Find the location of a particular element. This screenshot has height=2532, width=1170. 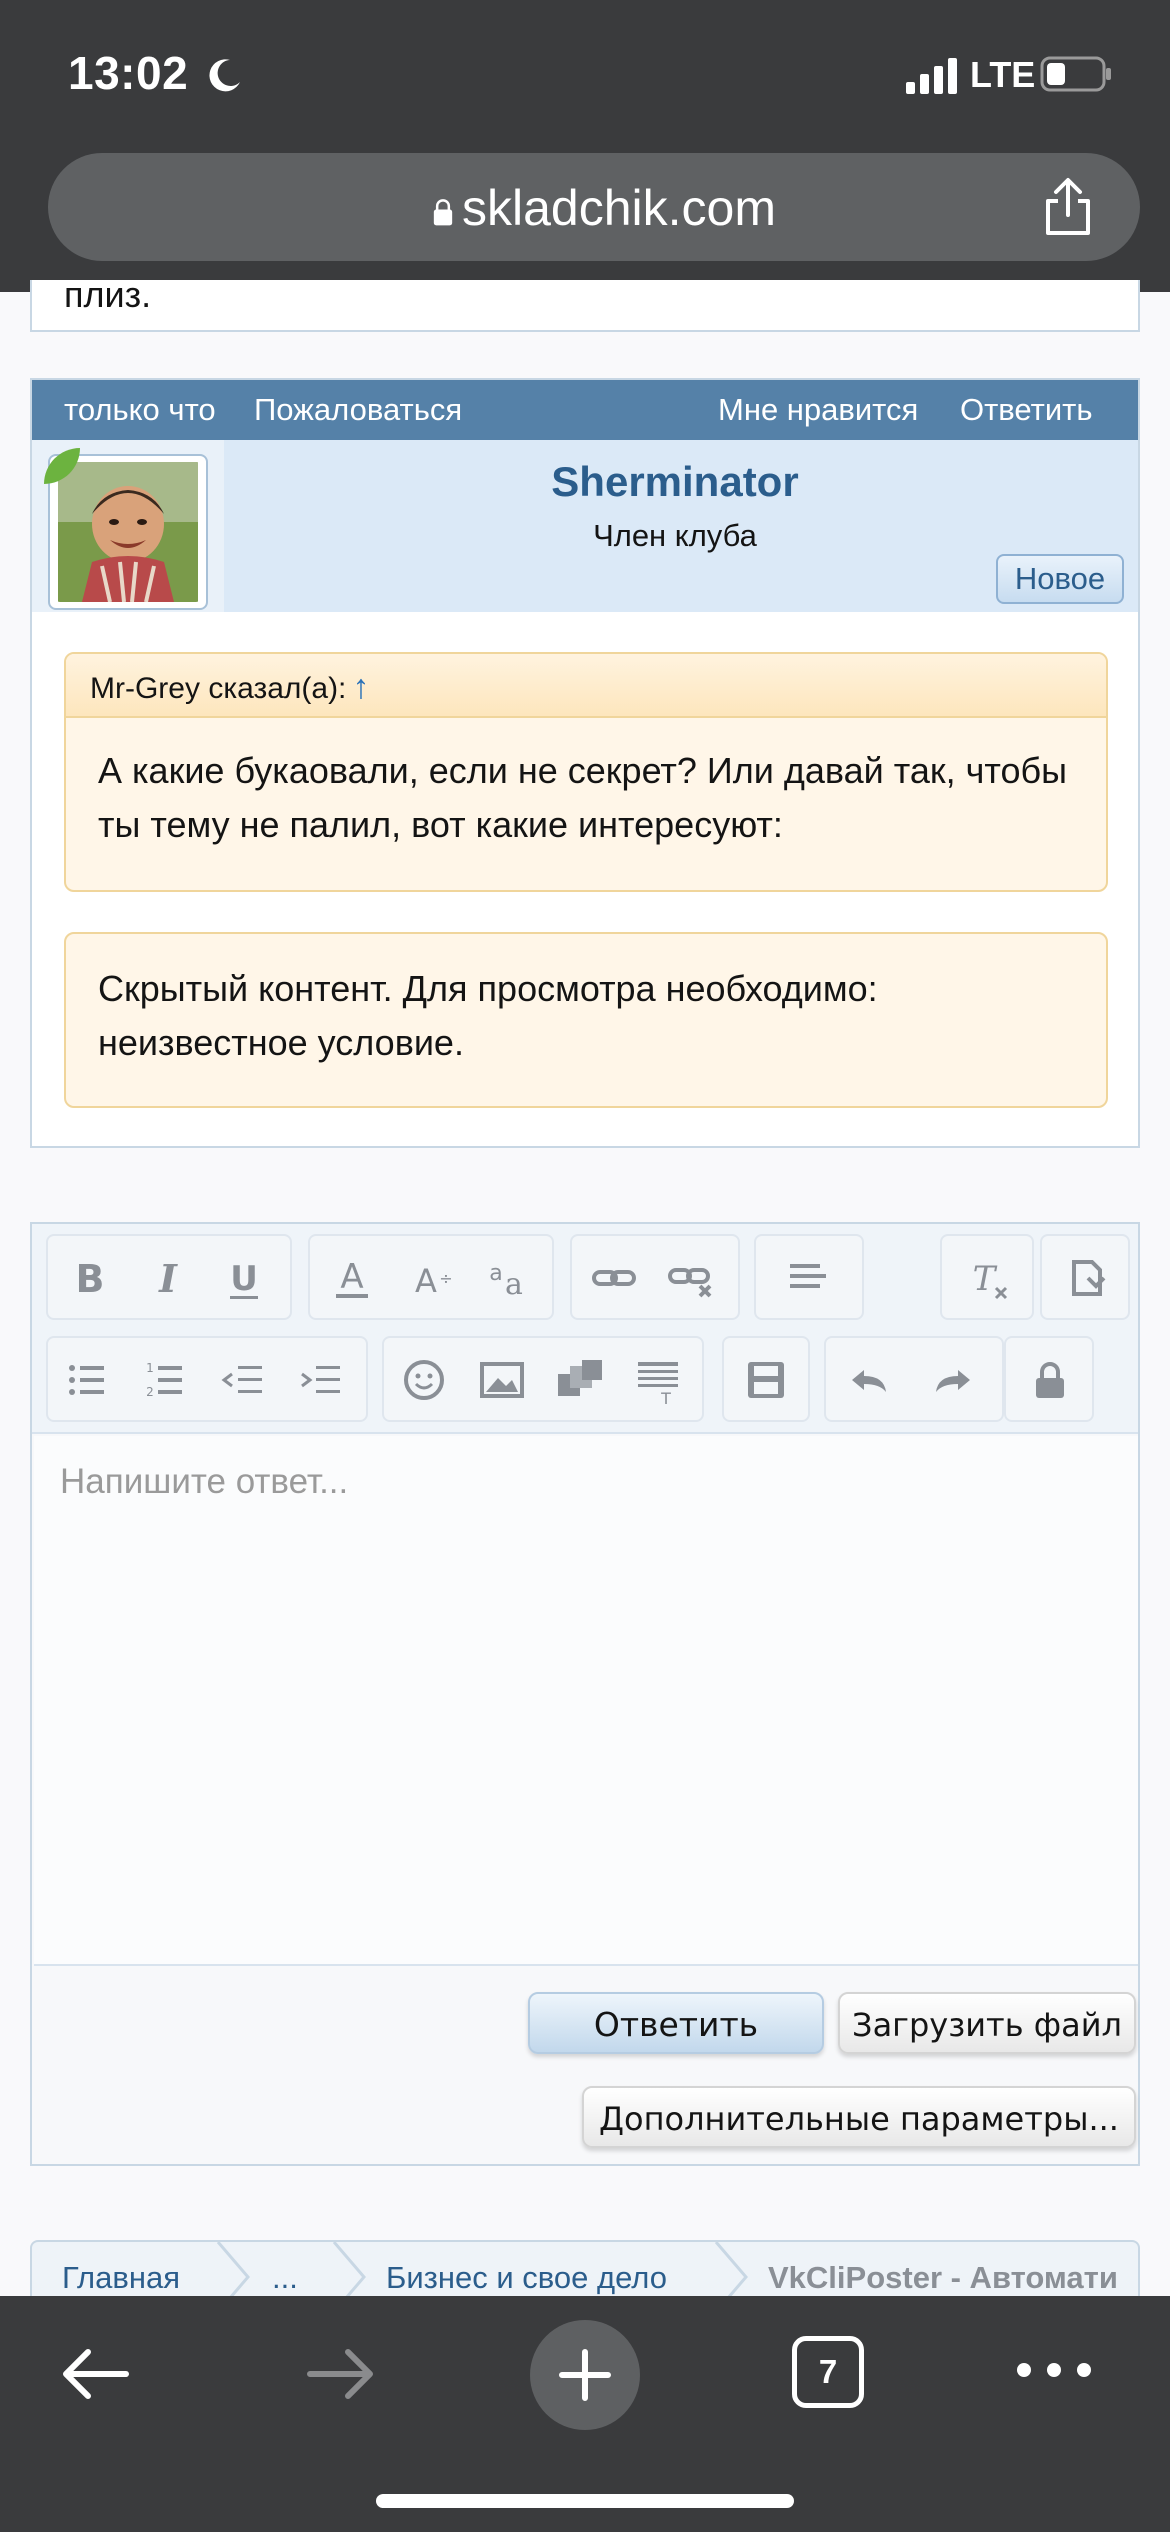

plus-icon is located at coordinates (585, 2375).